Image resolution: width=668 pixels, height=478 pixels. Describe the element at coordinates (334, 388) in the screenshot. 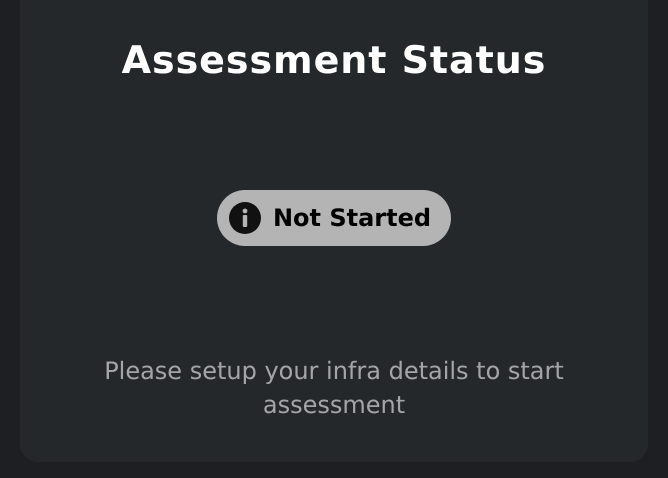

I see `status-message: Please setup your infra details to start assessment` at that location.